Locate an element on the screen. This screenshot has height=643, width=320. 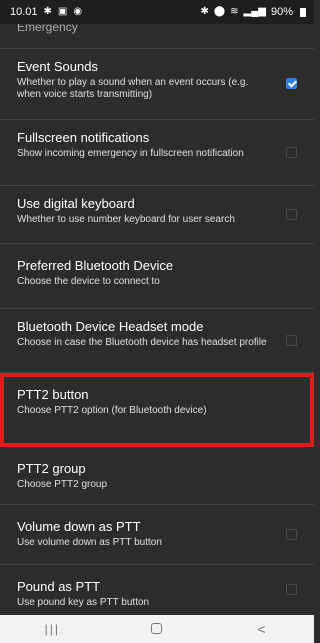
navigation-bar: ||| < is located at coordinates (157, 629).